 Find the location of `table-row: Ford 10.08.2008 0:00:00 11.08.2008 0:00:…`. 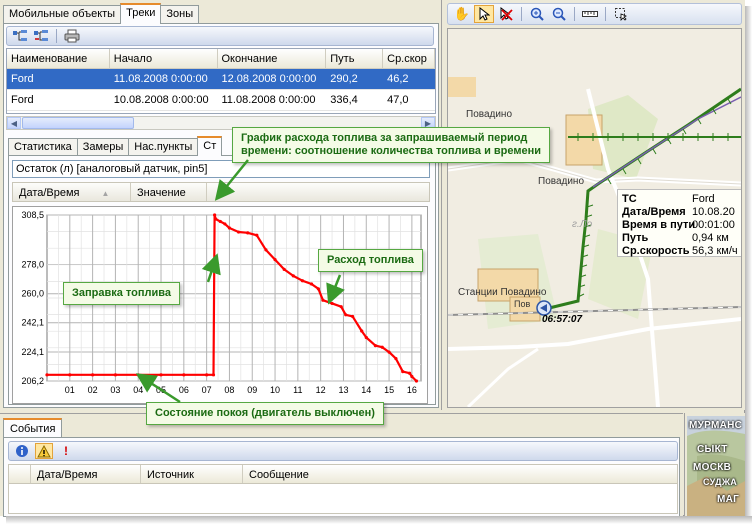

table-row: Ford 10.08.2008 0:00:00 11.08.2008 0:00:… is located at coordinates (221, 100).